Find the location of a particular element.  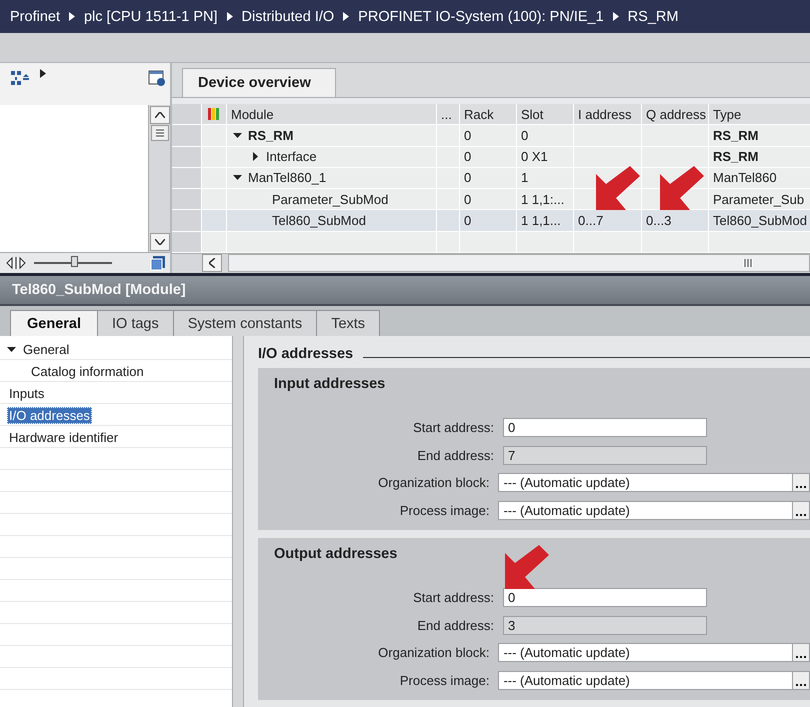

module-name: Interface is located at coordinates (291, 156).